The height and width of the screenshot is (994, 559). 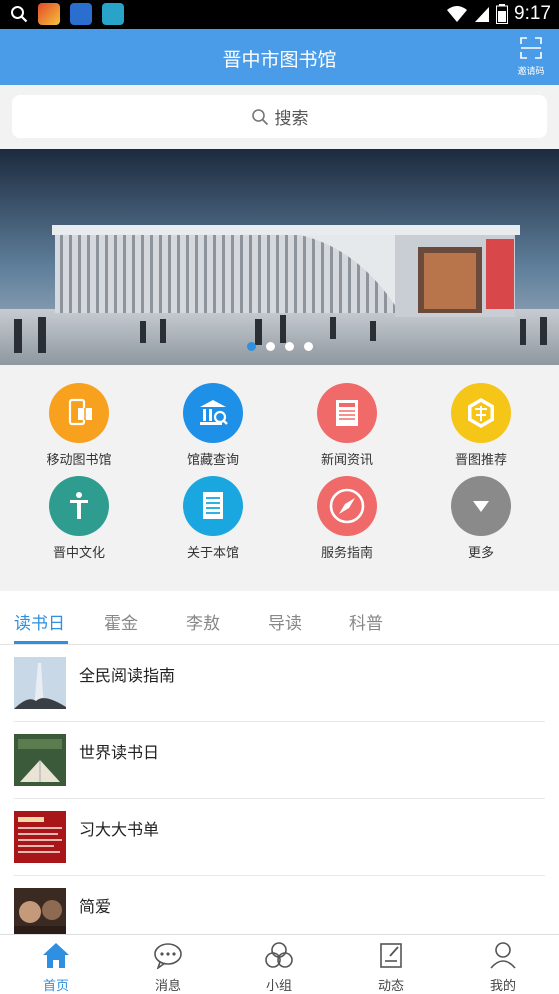 I want to click on culture-icon, so click(x=79, y=506).